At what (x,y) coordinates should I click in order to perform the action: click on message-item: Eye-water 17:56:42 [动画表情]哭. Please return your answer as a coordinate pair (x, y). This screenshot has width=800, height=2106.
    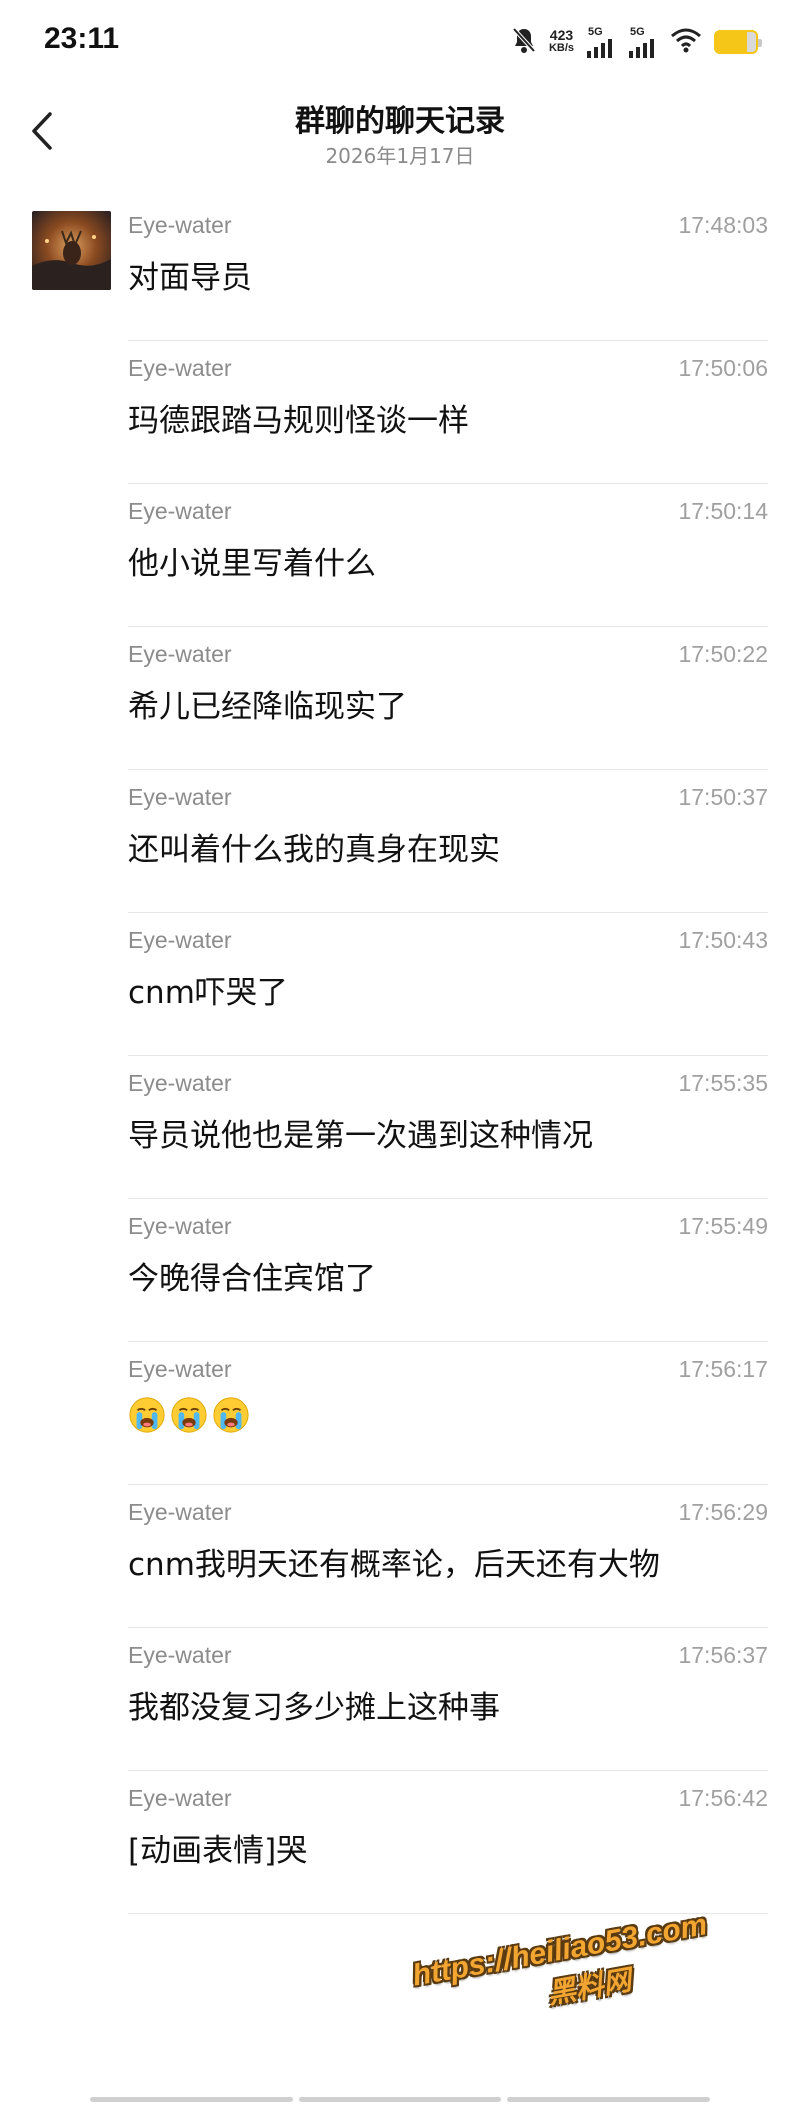
    Looking at the image, I should click on (448, 1842).